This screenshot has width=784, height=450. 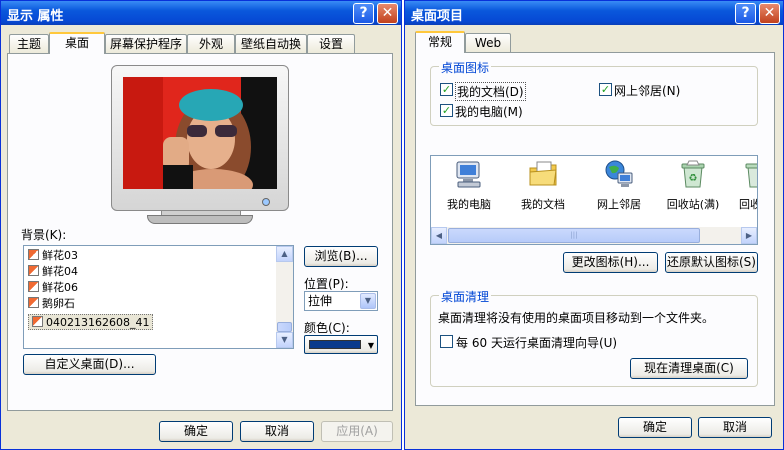 I want to click on position-label: 位置(P):, so click(x=326, y=284).